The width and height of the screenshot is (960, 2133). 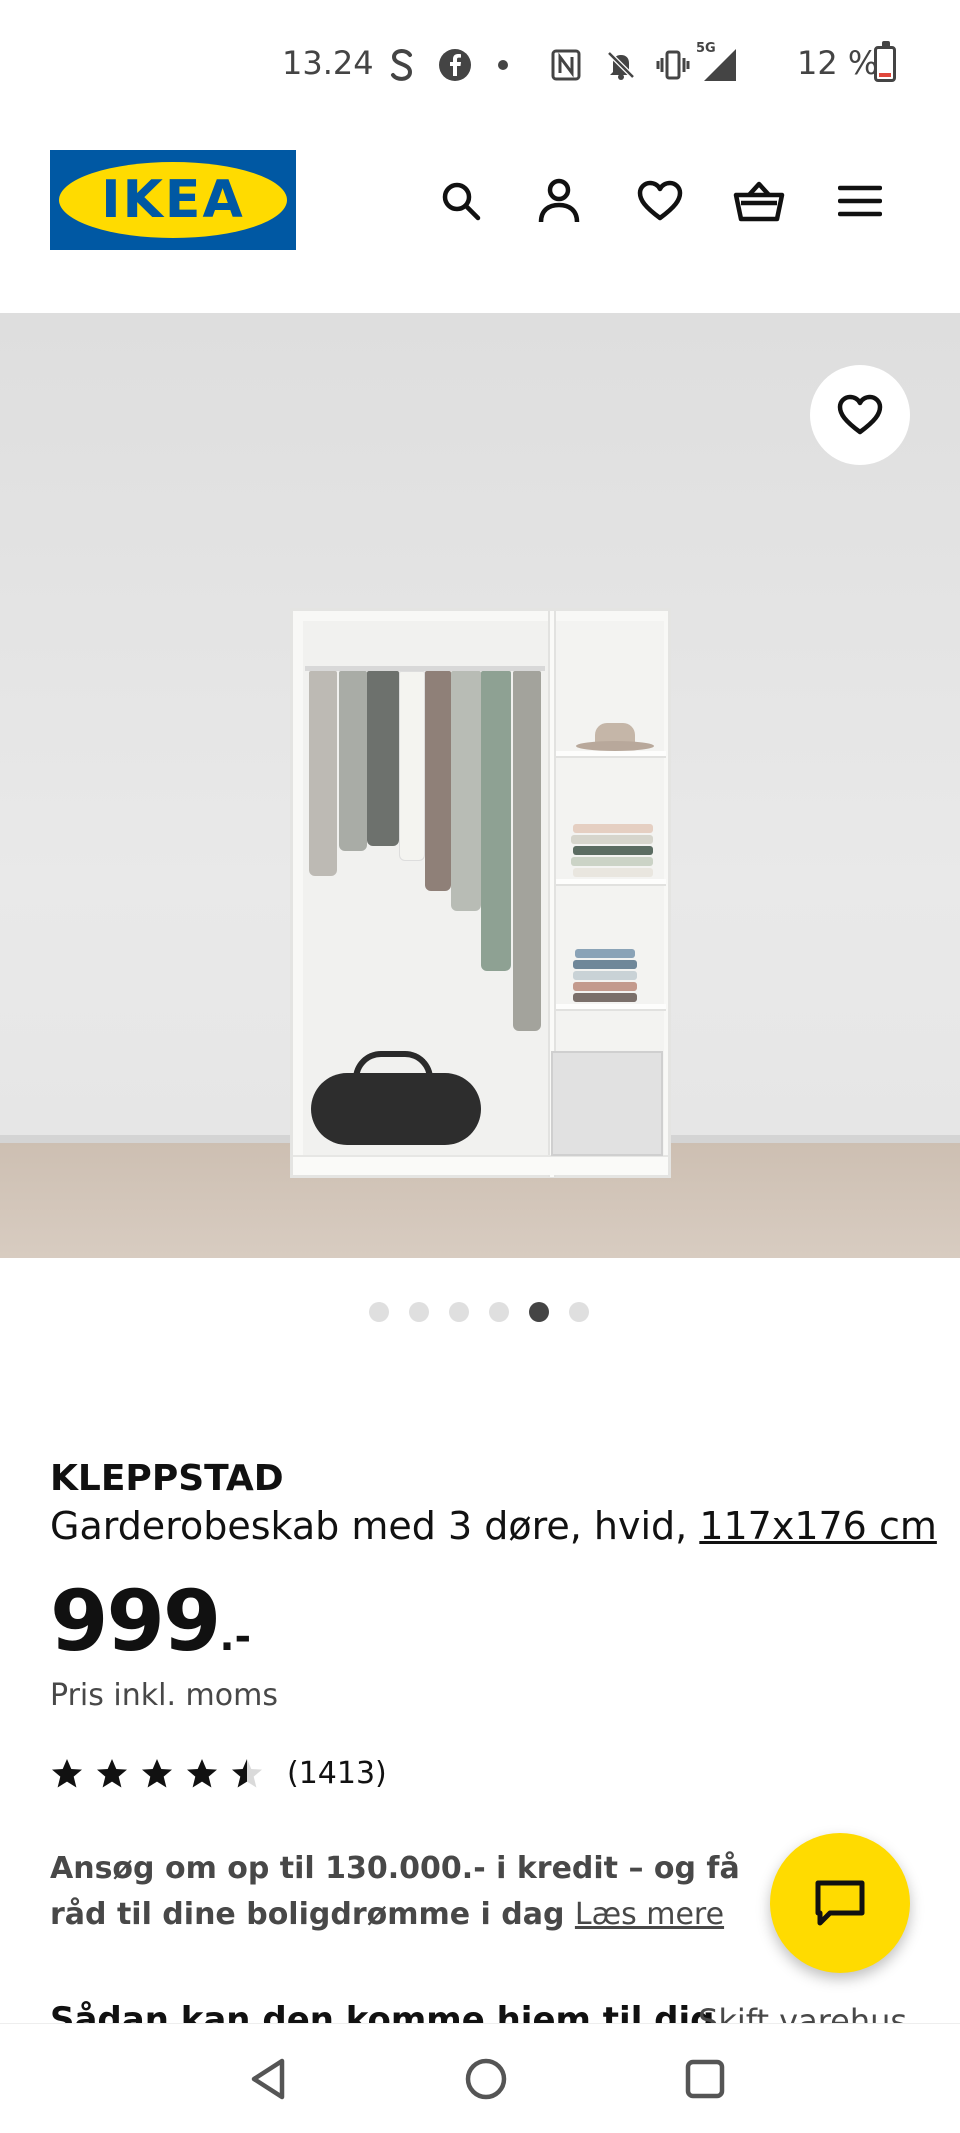 I want to click on signal-5g-icon: 5G, so click(x=717, y=64).